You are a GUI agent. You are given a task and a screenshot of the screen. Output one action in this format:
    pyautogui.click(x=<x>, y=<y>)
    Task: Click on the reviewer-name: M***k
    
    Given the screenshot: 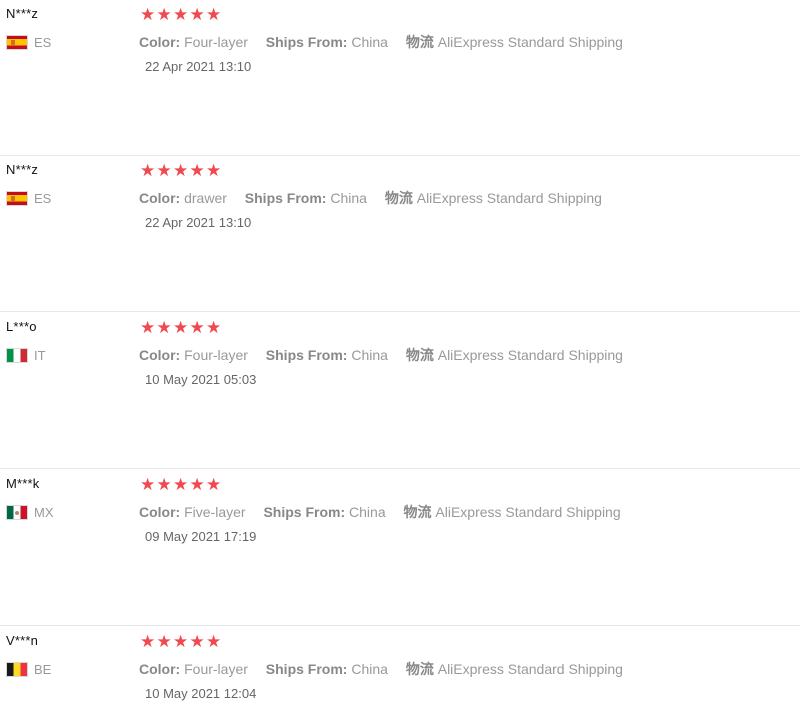 What is the action you would take?
    pyautogui.click(x=23, y=483)
    